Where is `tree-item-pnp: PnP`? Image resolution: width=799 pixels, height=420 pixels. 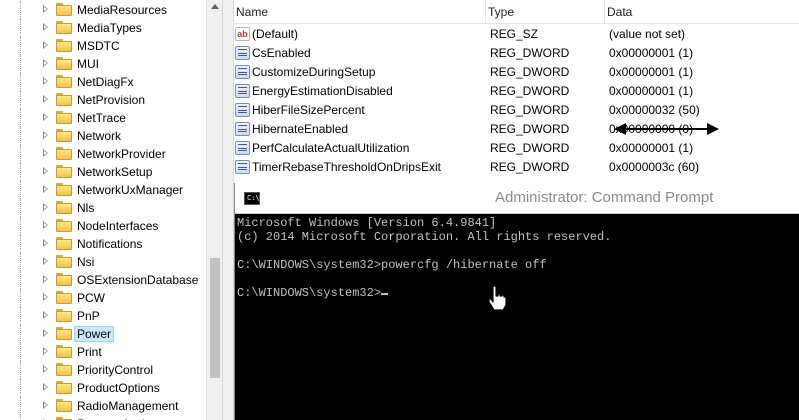
tree-item-pnp: PnP is located at coordinates (103, 316).